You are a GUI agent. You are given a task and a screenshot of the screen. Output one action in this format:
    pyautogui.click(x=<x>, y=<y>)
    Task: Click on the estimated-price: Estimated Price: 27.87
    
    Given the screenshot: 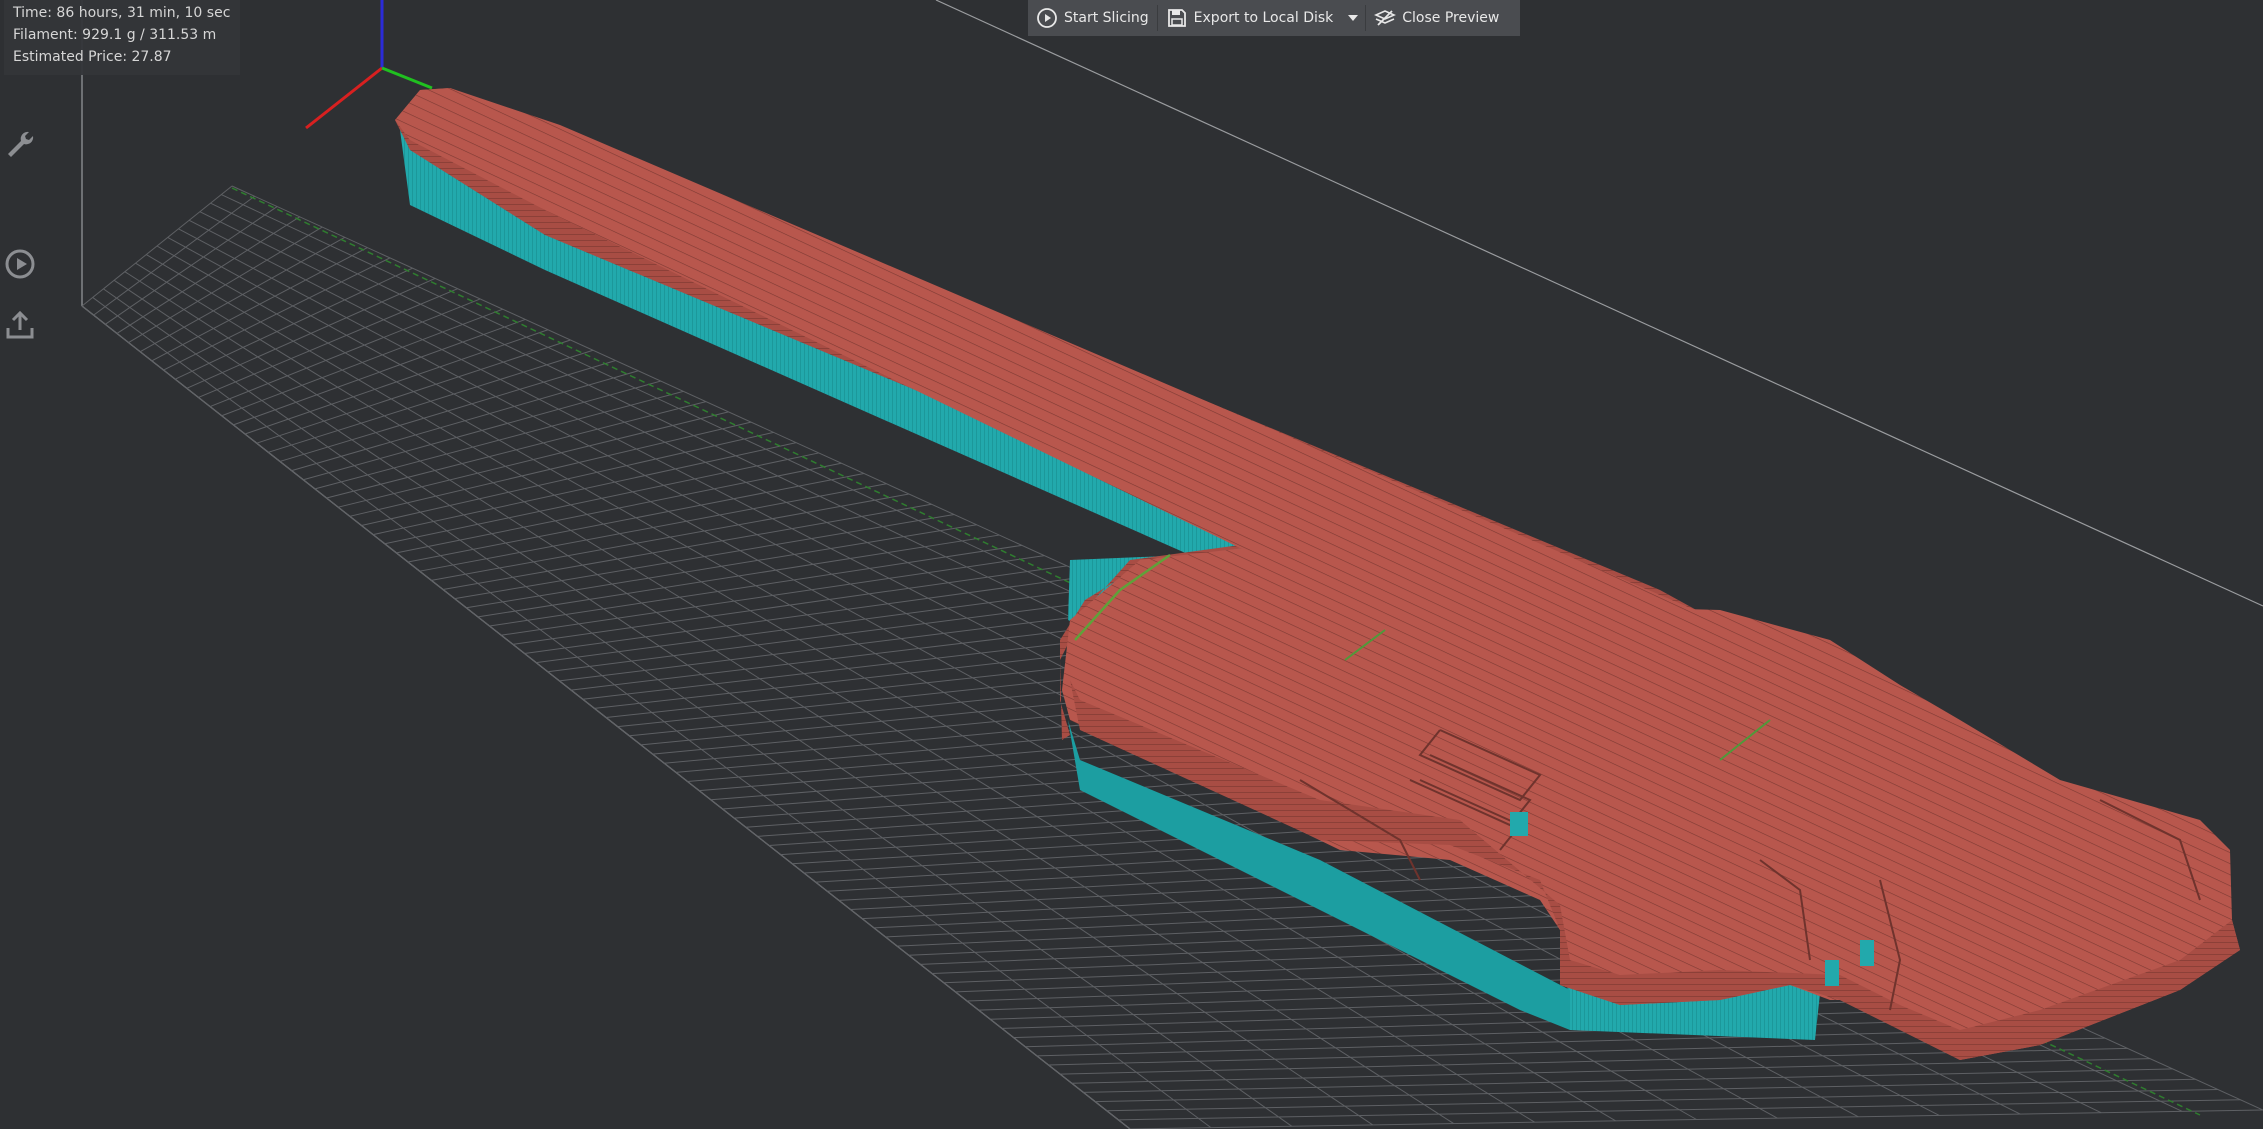 What is the action you would take?
    pyautogui.click(x=92, y=57)
    